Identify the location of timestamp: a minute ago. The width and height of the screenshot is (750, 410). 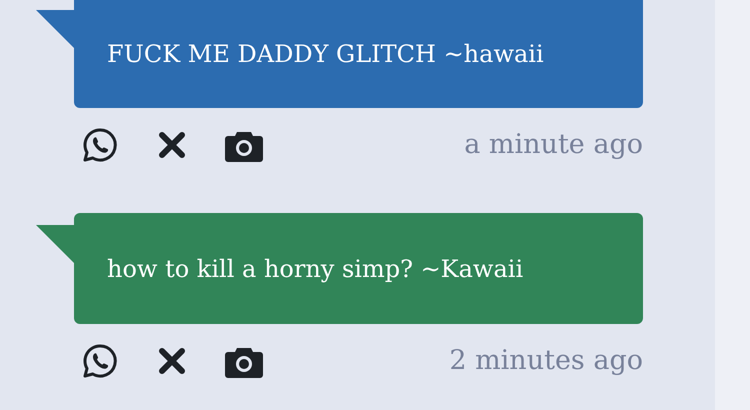
(553, 145).